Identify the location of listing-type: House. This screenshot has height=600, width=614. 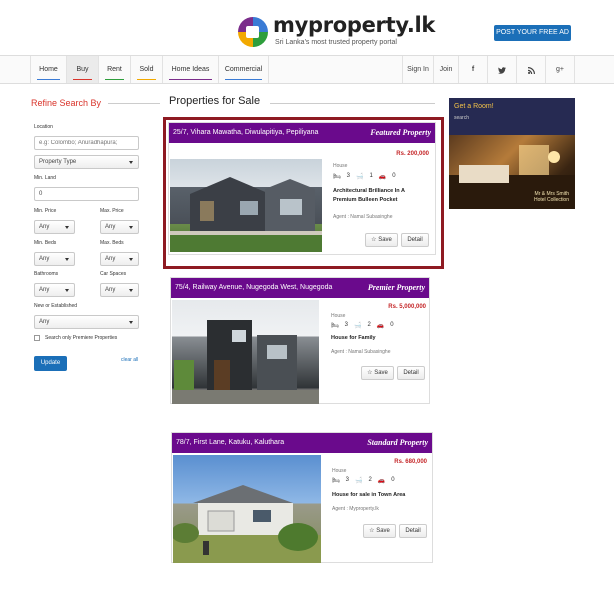
(340, 166).